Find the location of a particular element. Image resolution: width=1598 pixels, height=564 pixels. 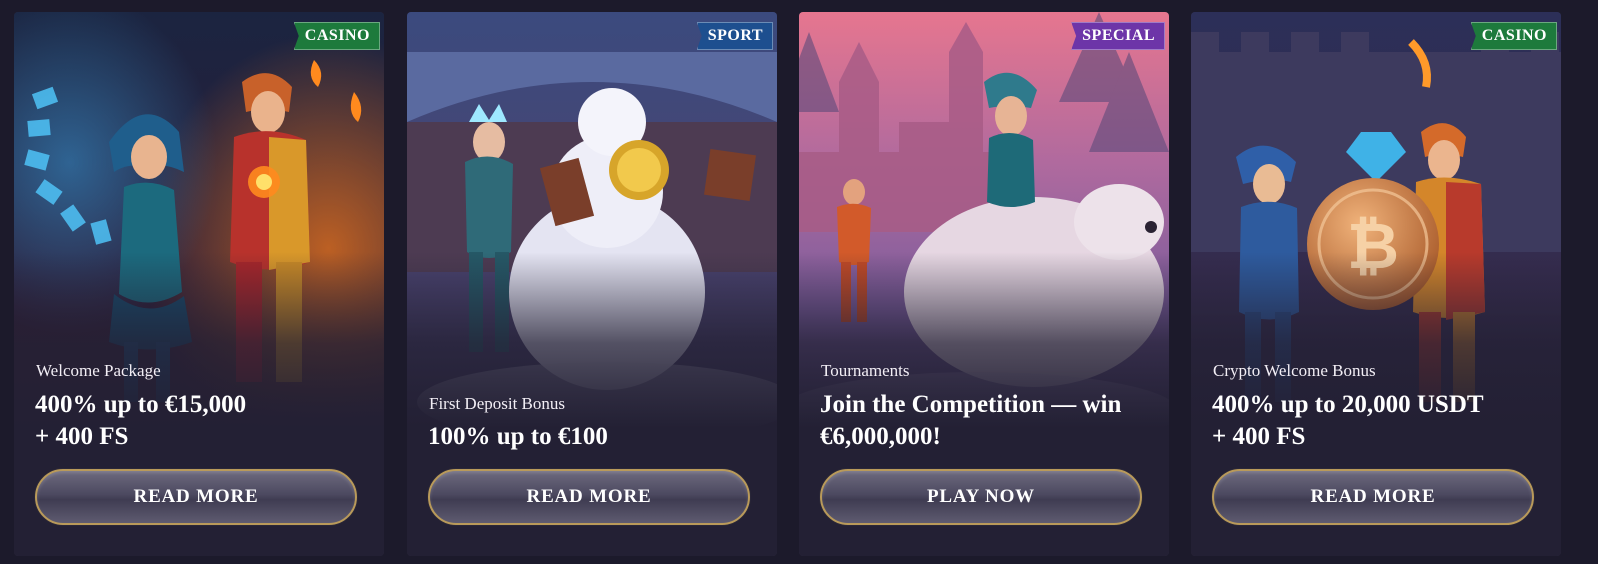

promo-subtitle: Welcome Package is located at coordinates (98, 370).